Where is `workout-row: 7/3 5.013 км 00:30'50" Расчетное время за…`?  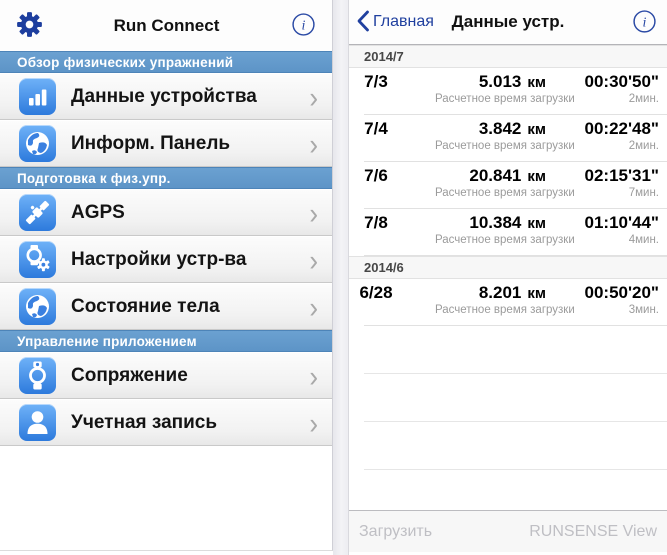 workout-row: 7/3 5.013 км 00:30'50" Расчетное время за… is located at coordinates (508, 91).